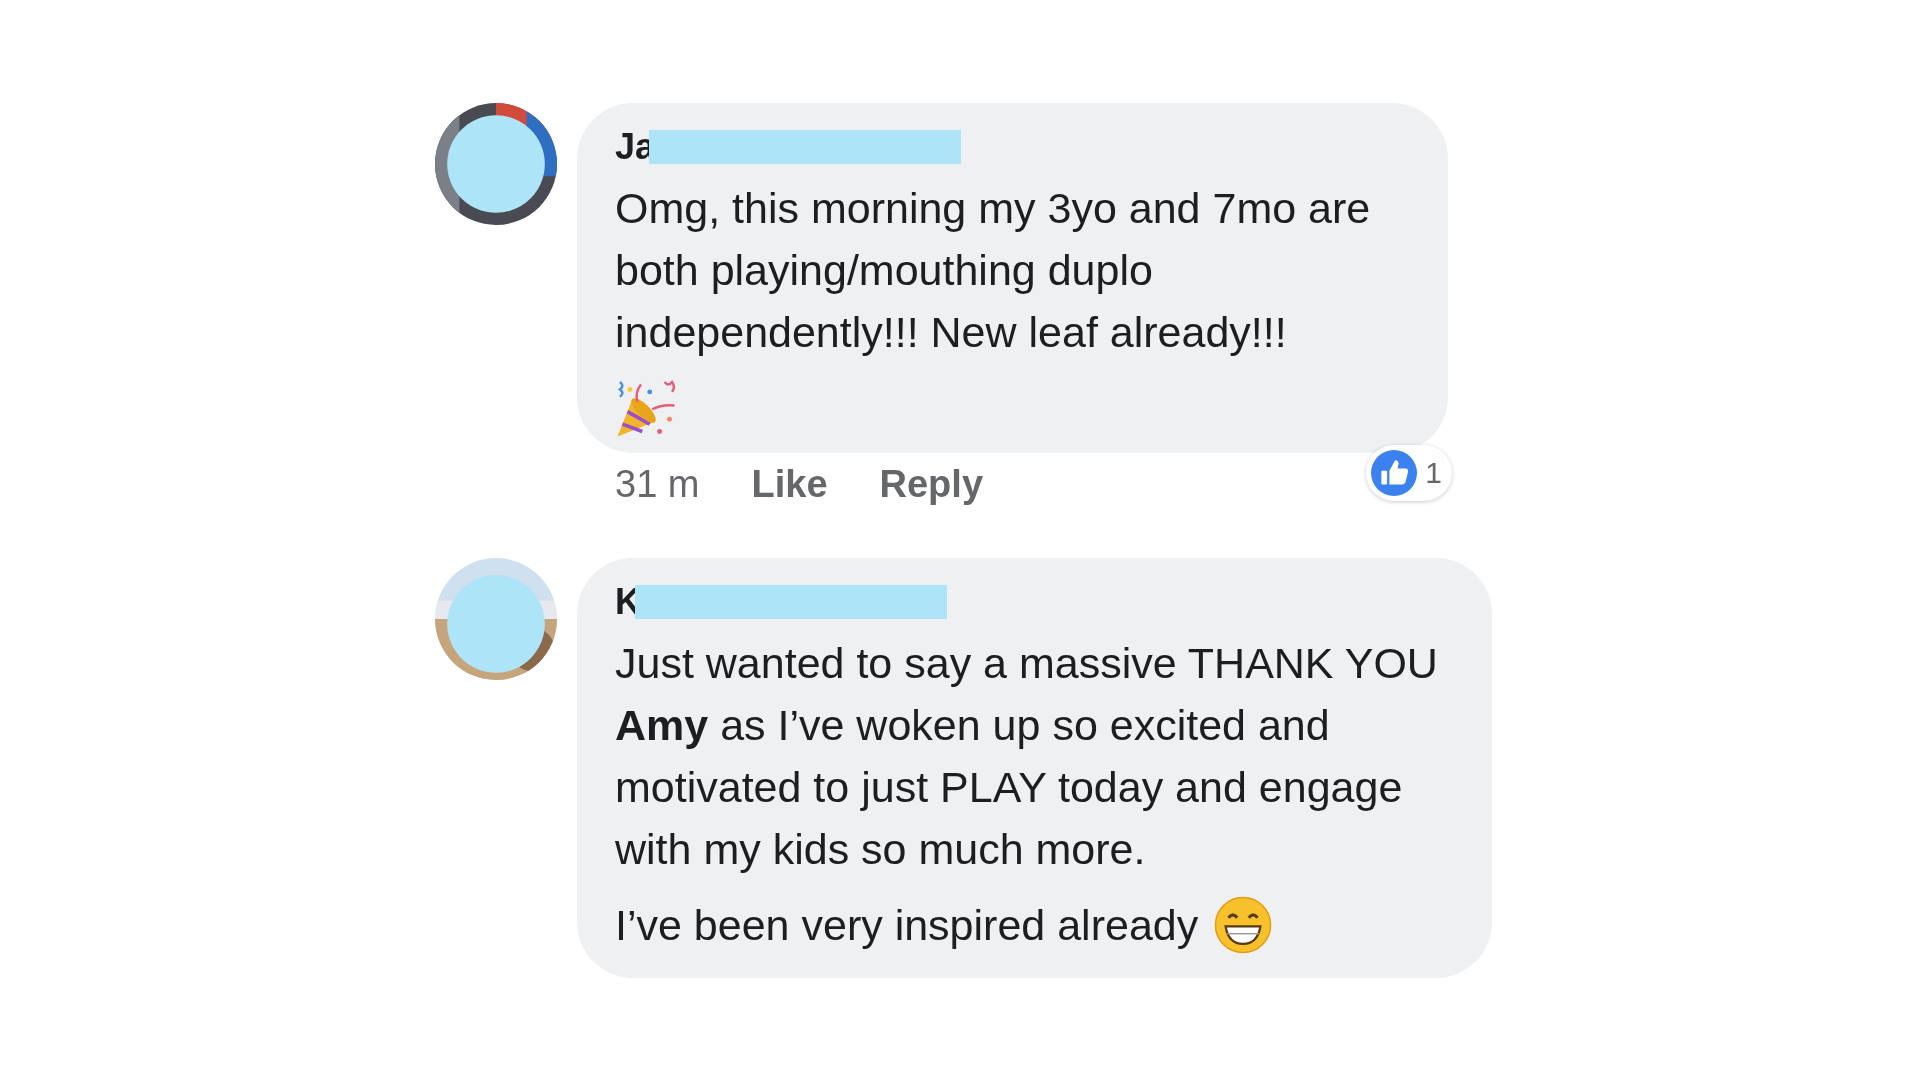 The width and height of the screenshot is (1920, 1080). I want to click on reaction-count: 1, so click(1433, 473).